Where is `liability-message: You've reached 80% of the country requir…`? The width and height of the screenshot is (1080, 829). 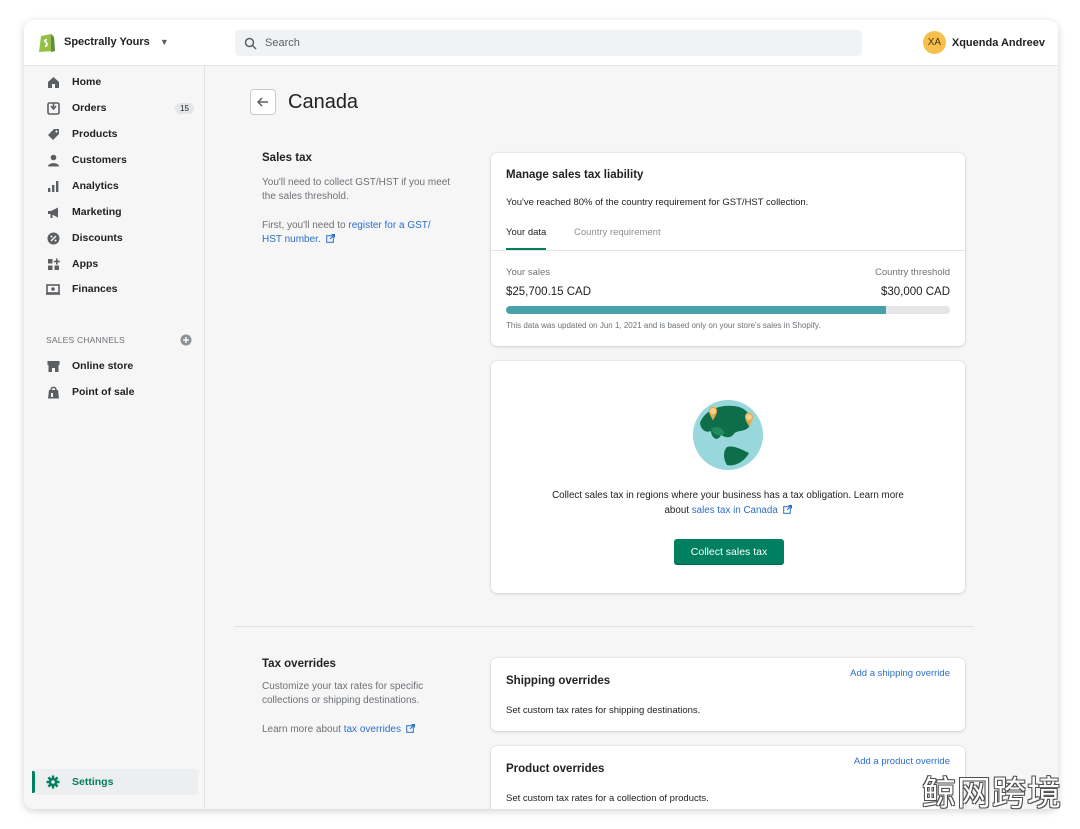
liability-message: You've reached 80% of the country requir… is located at coordinates (657, 202).